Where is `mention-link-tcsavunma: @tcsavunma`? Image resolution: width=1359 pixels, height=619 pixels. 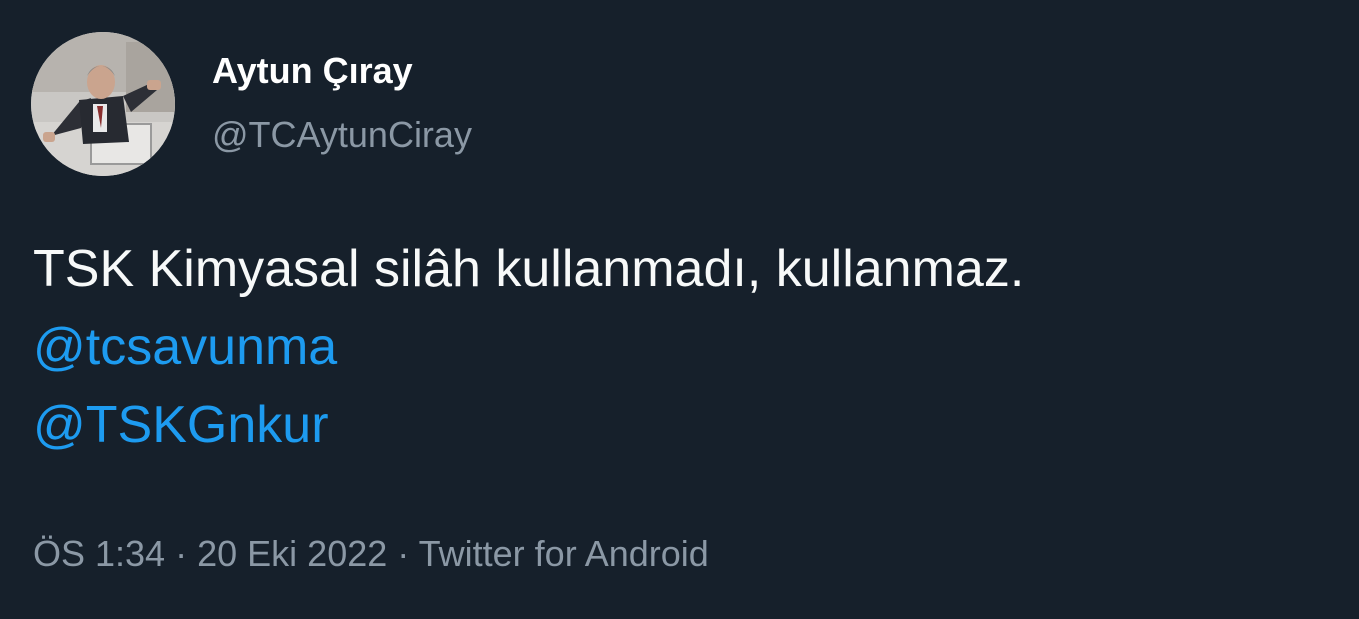 mention-link-tcsavunma: @tcsavunma is located at coordinates (185, 347).